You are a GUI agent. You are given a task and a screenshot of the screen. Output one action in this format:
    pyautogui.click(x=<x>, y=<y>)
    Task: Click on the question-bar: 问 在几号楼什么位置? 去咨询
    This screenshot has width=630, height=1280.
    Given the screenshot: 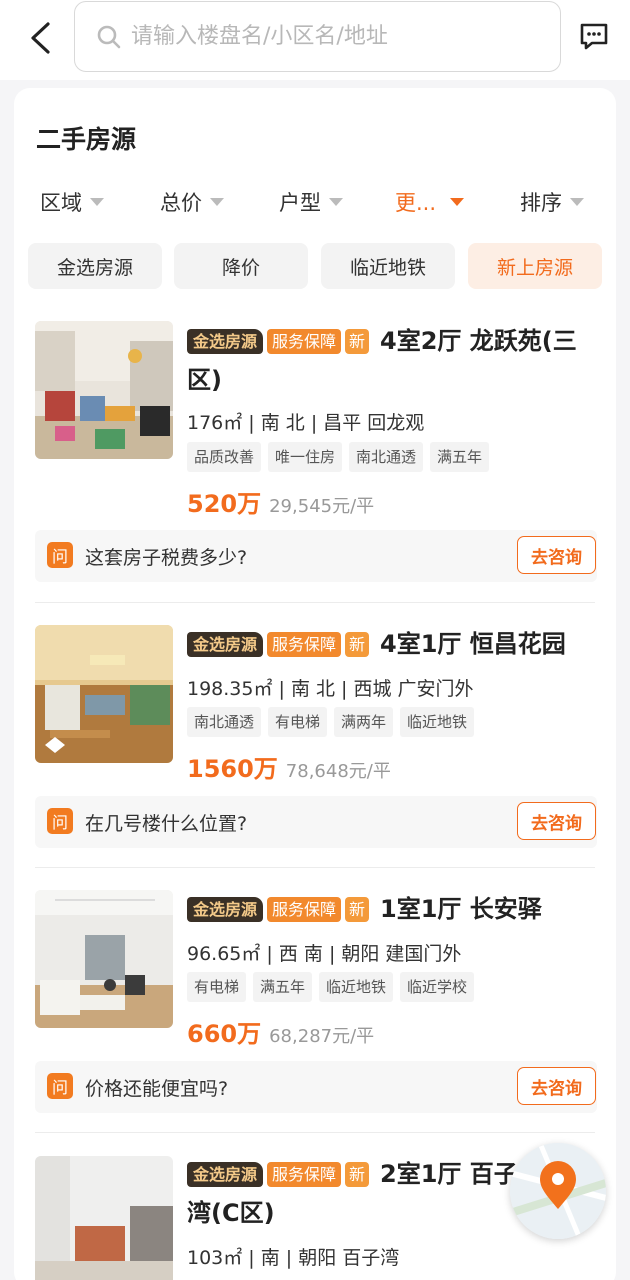 What is the action you would take?
    pyautogui.click(x=316, y=822)
    